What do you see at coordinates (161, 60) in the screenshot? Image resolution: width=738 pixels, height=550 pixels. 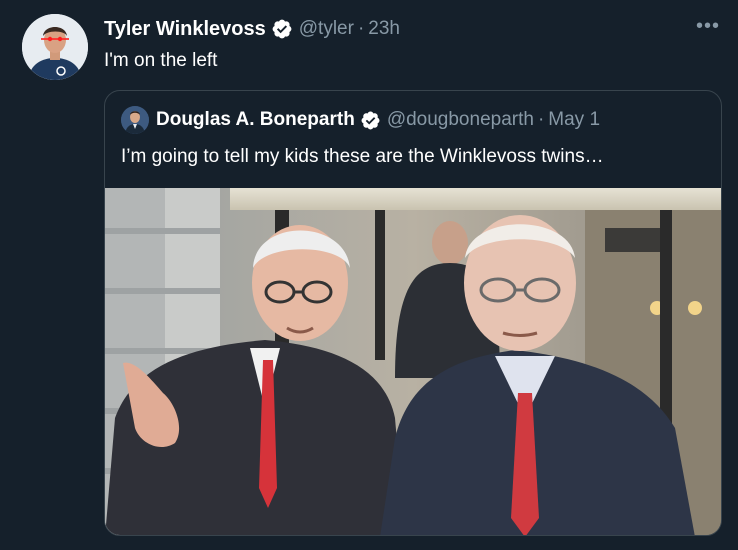 I see `tweet-text: I'm on the left` at bounding box center [161, 60].